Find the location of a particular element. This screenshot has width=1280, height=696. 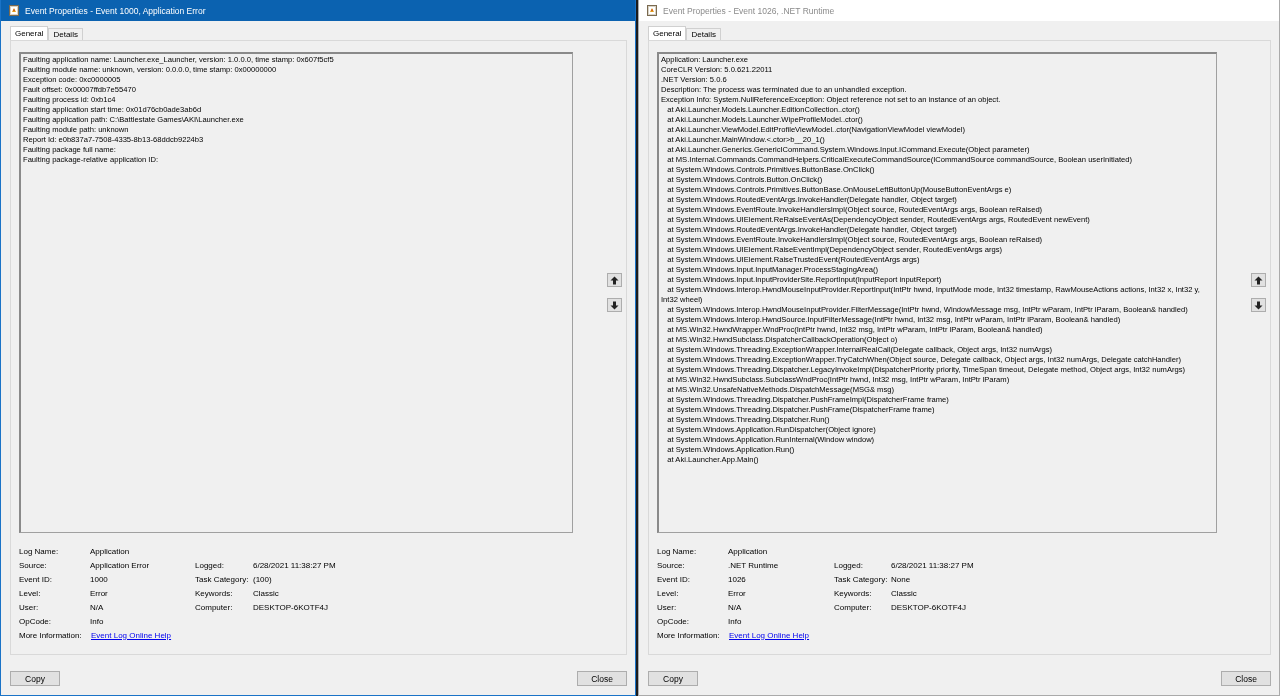

window-title: Event Properties - Event 1000, Application Error is located at coordinates (115, 10).